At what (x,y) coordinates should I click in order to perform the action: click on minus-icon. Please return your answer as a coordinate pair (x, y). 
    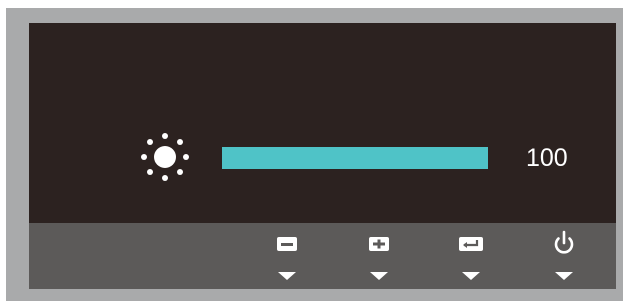
    Looking at the image, I should click on (287, 244).